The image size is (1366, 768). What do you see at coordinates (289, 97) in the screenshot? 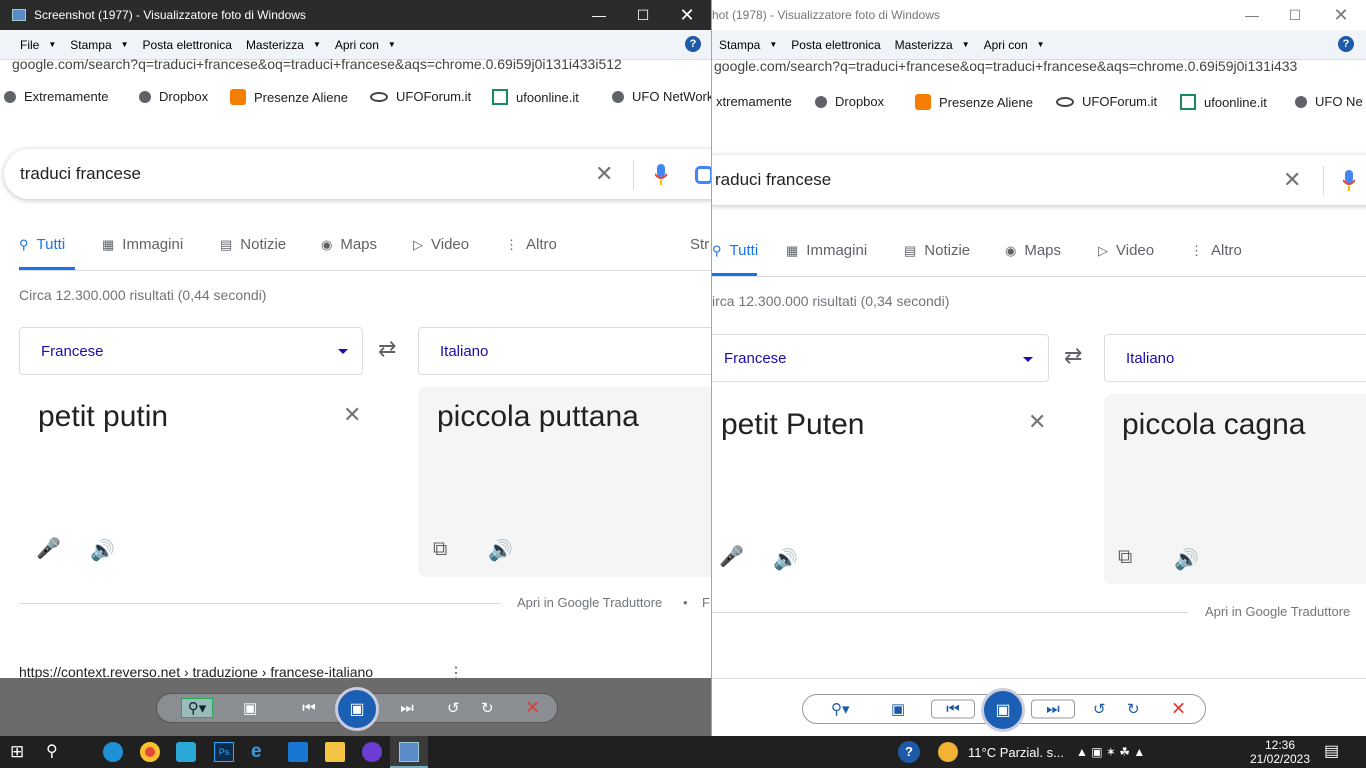
I see `bookmark-presenze-aliene: Presenze Aliene` at bounding box center [289, 97].